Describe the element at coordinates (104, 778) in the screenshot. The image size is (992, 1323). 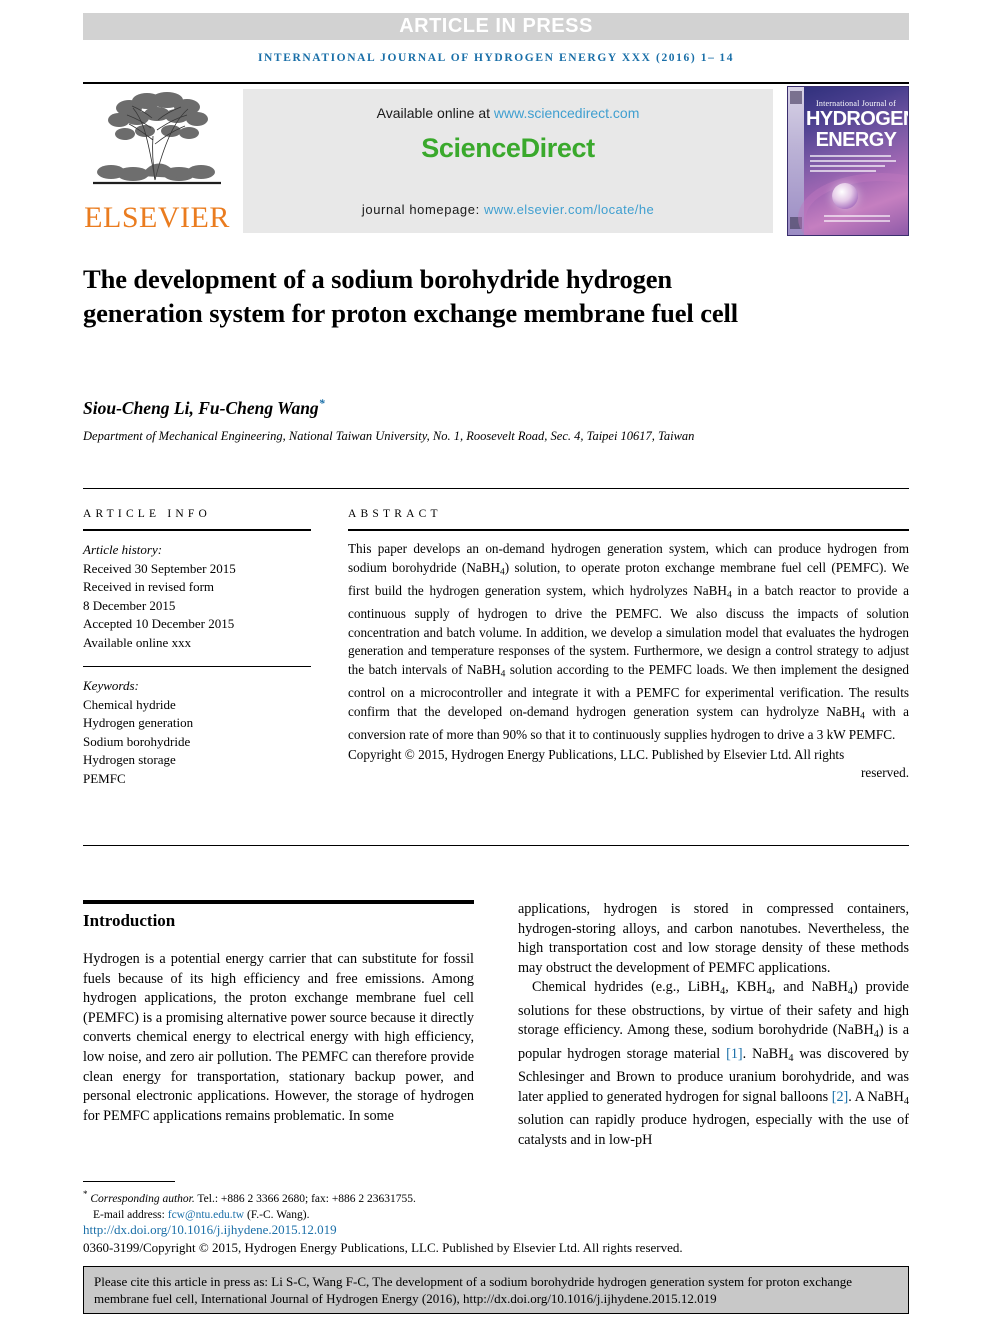
I see `keyword-item: PEMFC` at that location.